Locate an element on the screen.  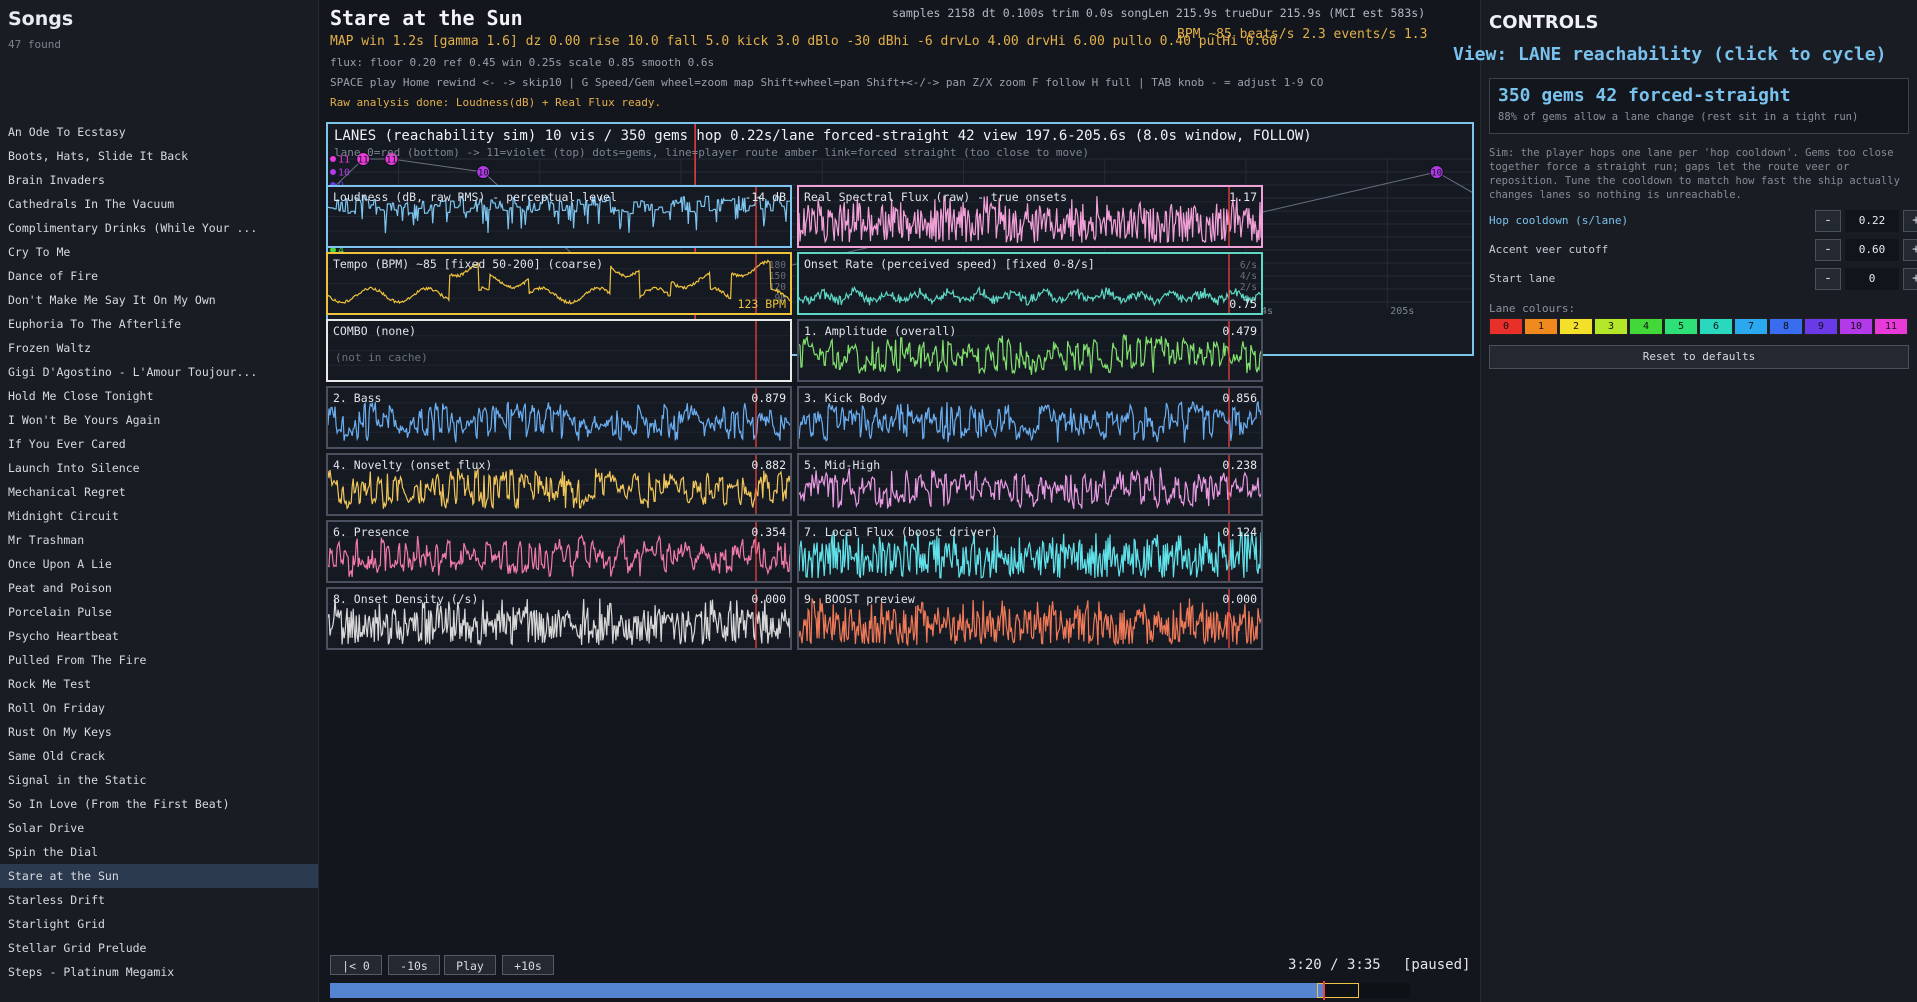
song-item: Hold Me Close Tonight is located at coordinates (159, 396).